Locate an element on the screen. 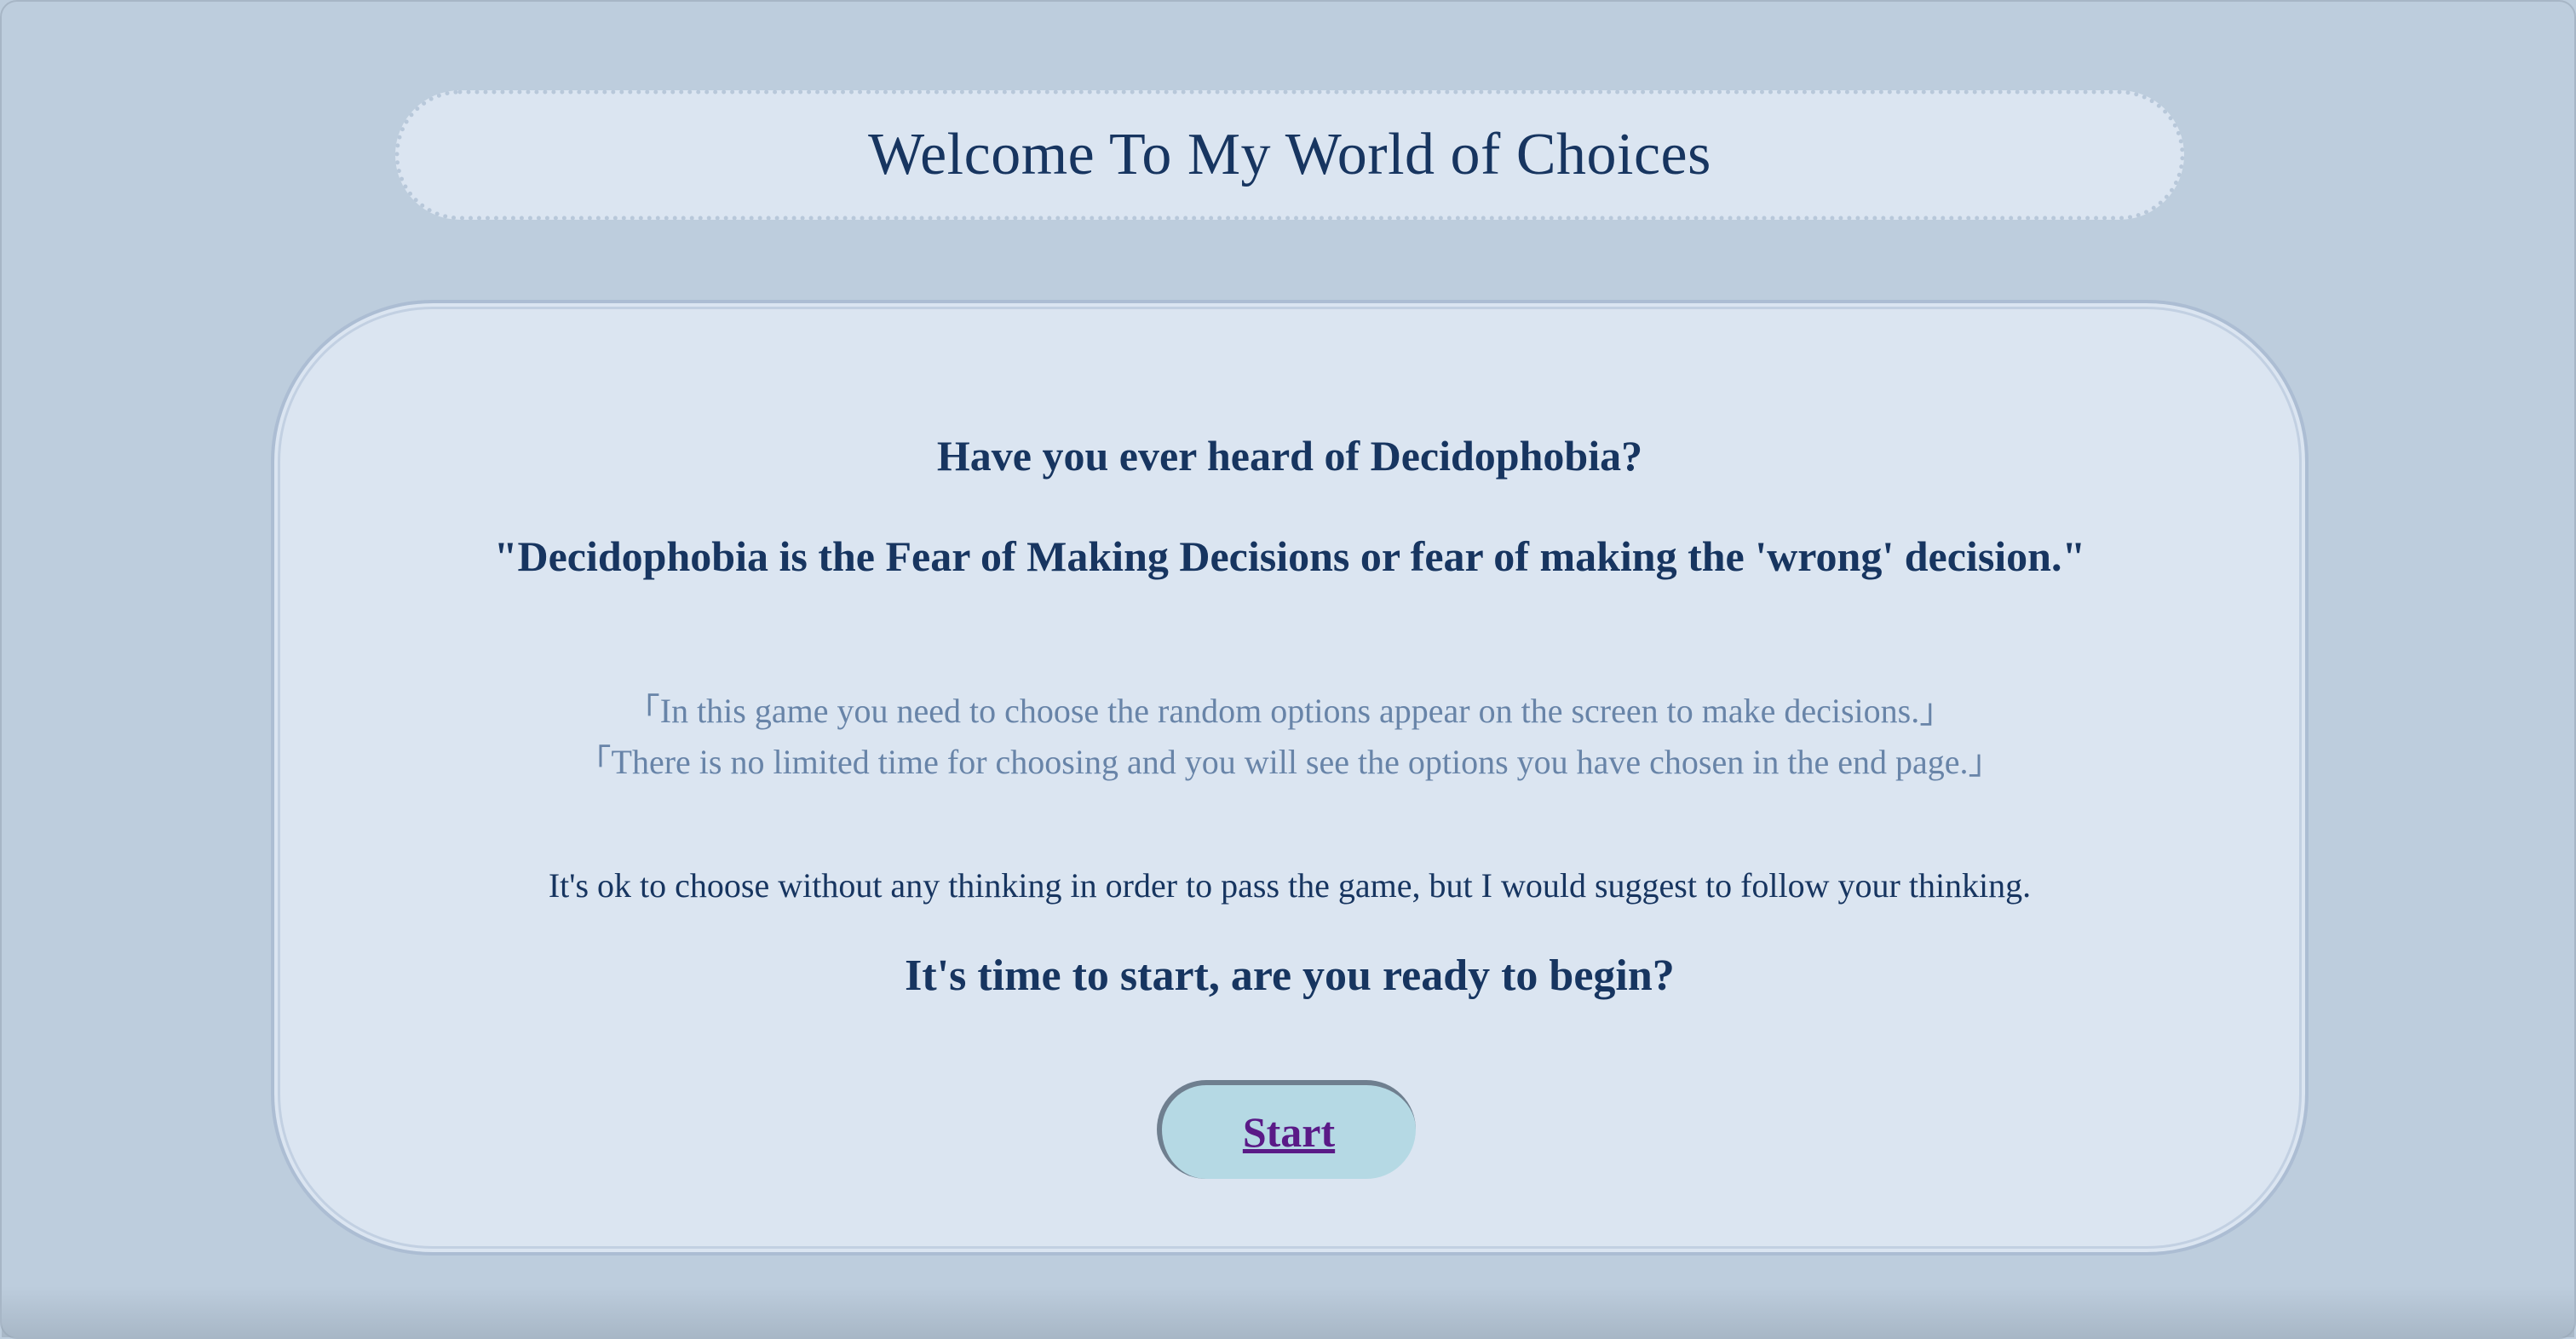  start-button: Start is located at coordinates (1287, 1129).